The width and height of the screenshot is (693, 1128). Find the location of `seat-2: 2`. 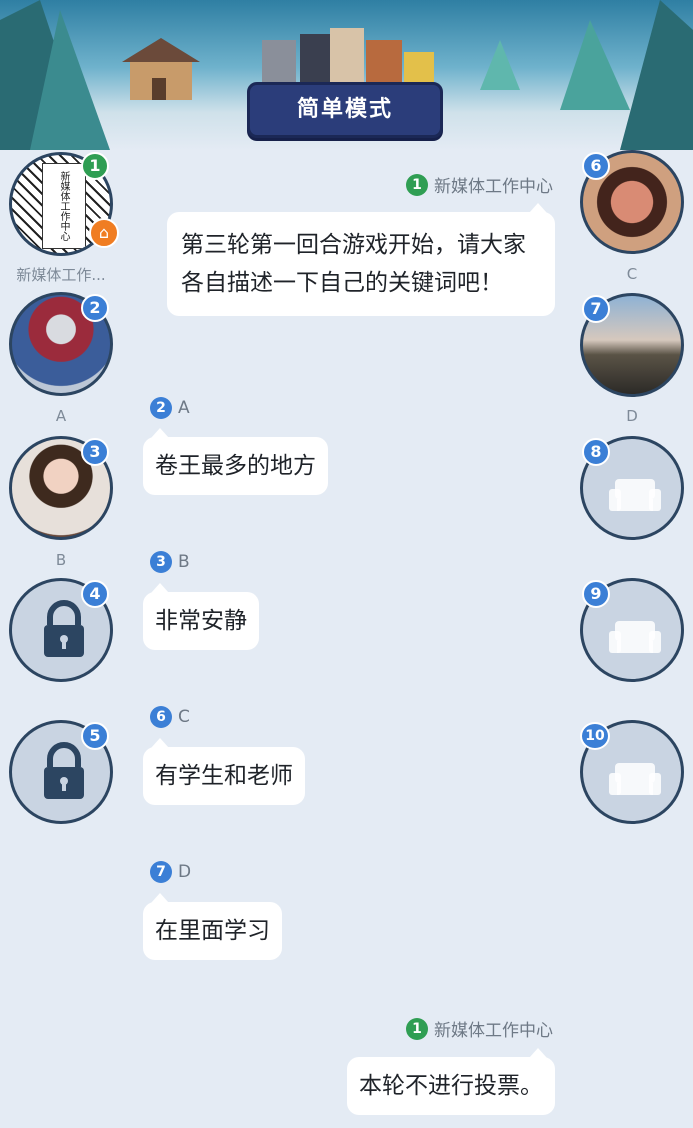

seat-2: 2 is located at coordinates (61, 344).